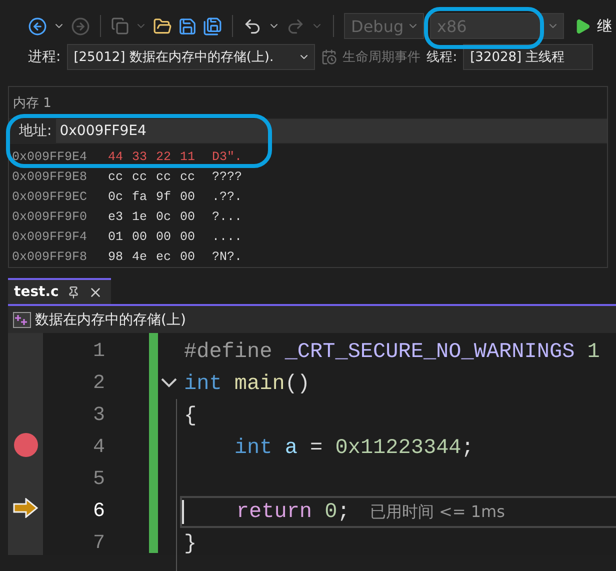 The width and height of the screenshot is (616, 571). What do you see at coordinates (252, 26) in the screenshot?
I see `undo-icon` at bounding box center [252, 26].